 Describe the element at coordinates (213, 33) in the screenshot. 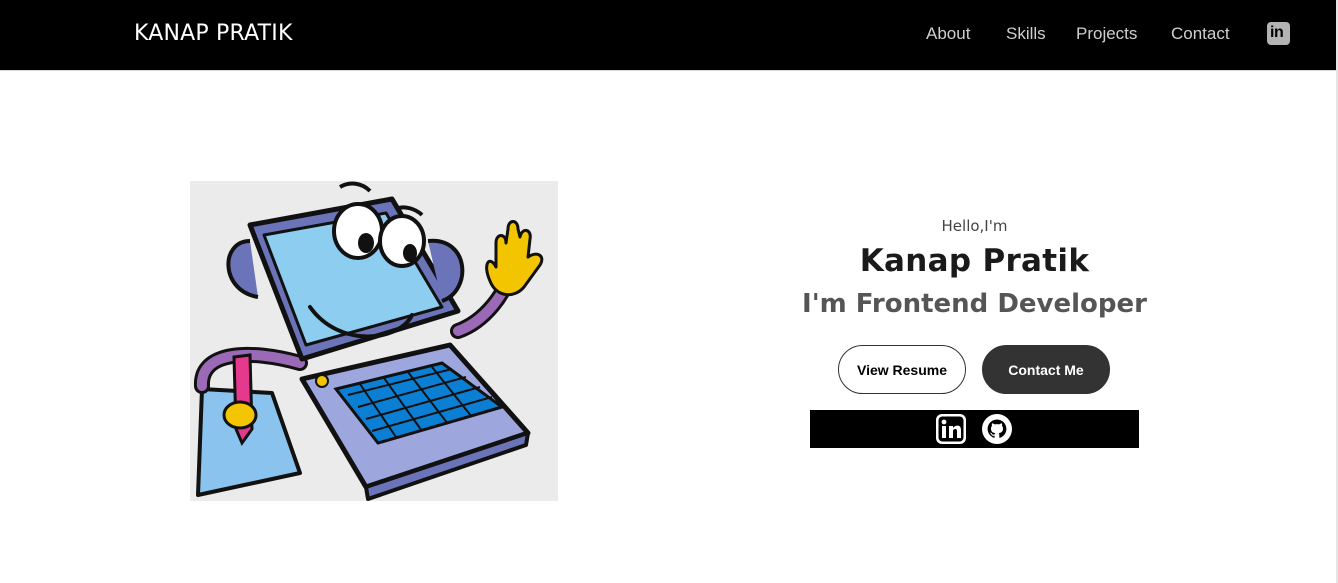

I see `brand-logo-text: KANAP PRATIK` at that location.